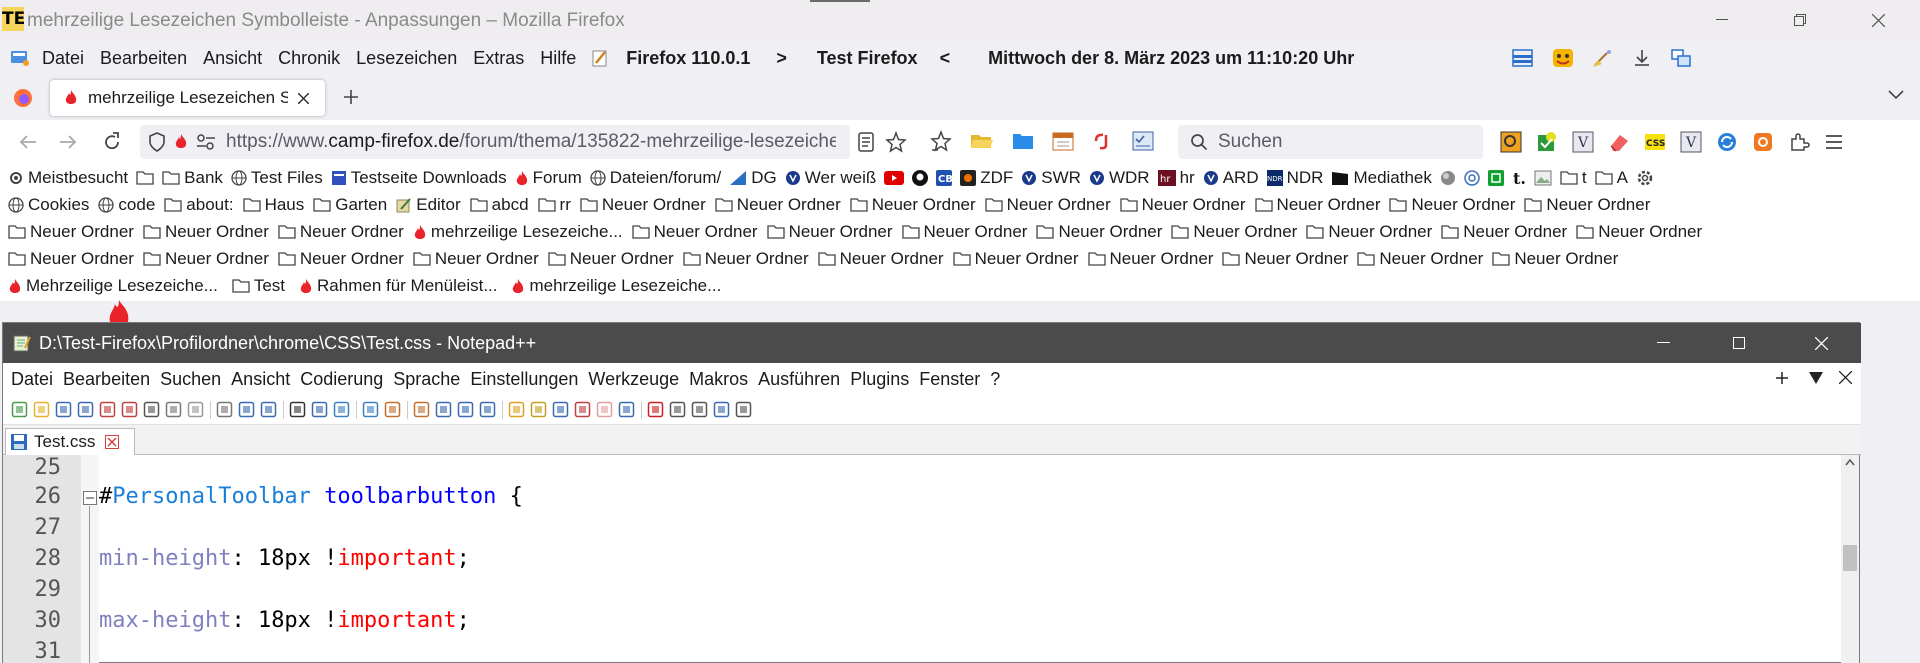 The image size is (1920, 663). I want to click on magnifier-ext-icon, so click(1511, 142).